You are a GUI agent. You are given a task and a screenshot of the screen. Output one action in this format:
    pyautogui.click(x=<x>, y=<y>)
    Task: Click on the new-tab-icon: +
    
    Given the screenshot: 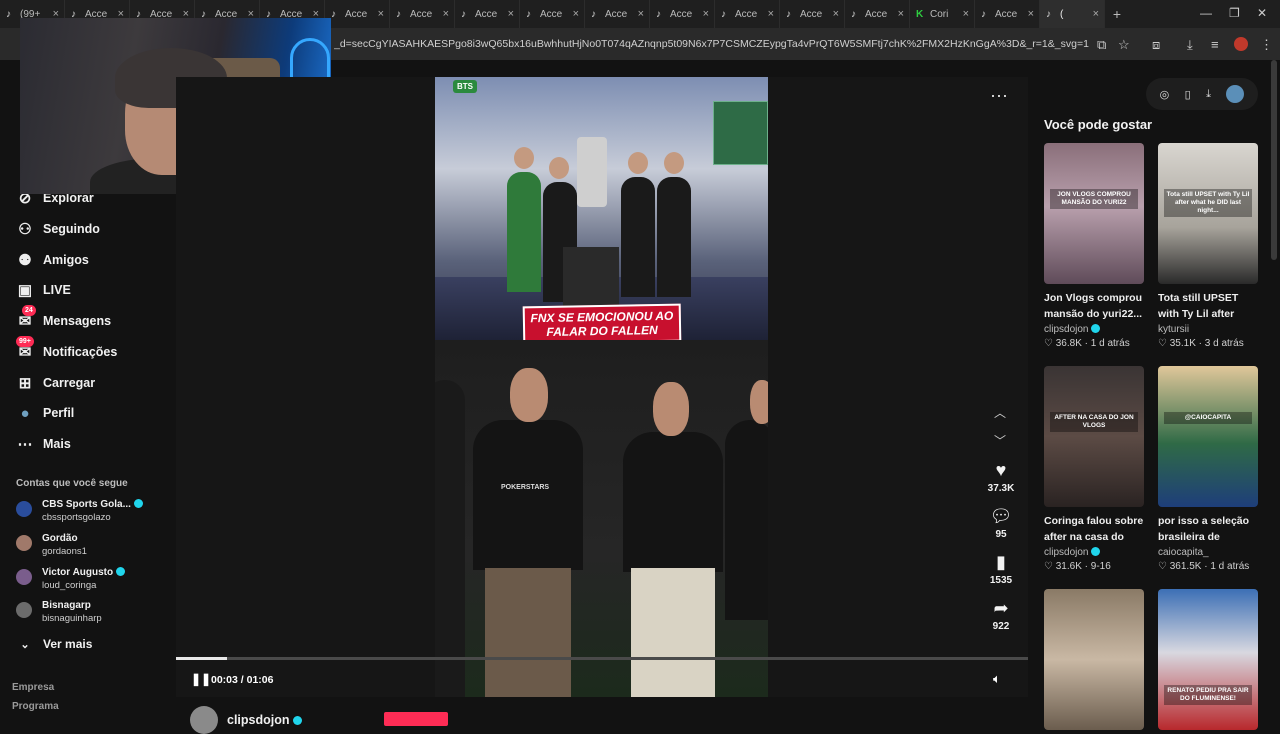 What is the action you would take?
    pyautogui.click(x=1117, y=14)
    